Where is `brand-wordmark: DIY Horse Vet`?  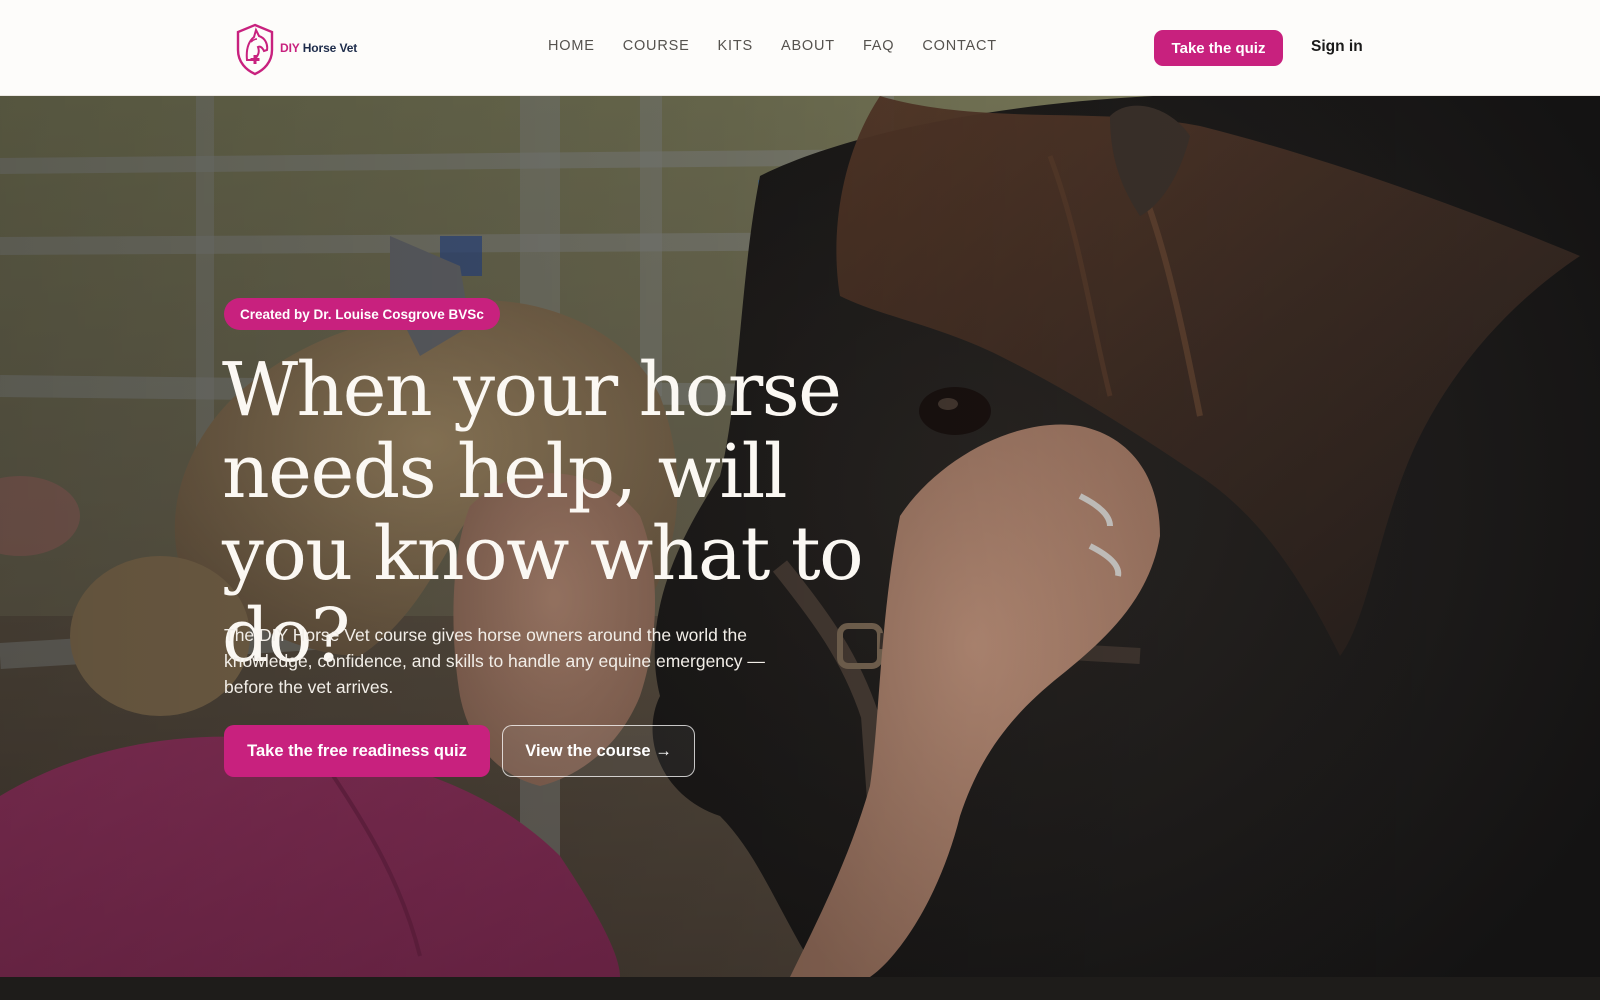 brand-wordmark: DIY Horse Vet is located at coordinates (318, 48).